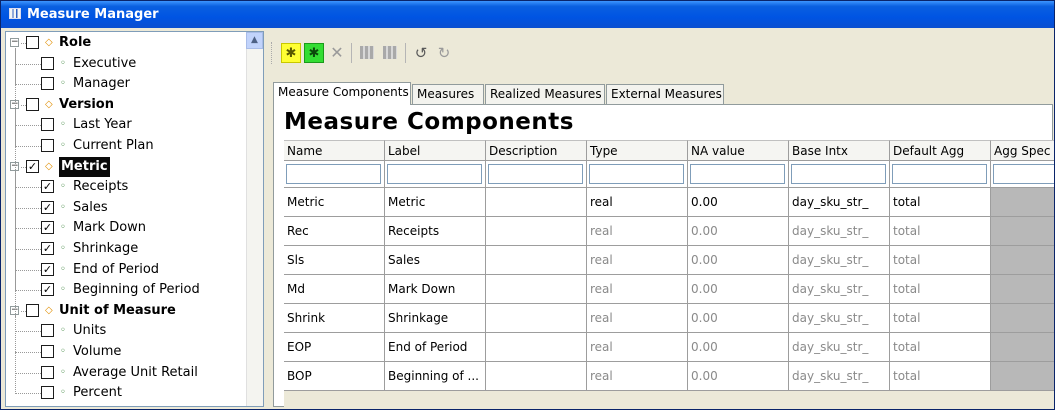 The width and height of the screenshot is (1055, 410). What do you see at coordinates (334, 150) in the screenshot?
I see `column-header: Name` at bounding box center [334, 150].